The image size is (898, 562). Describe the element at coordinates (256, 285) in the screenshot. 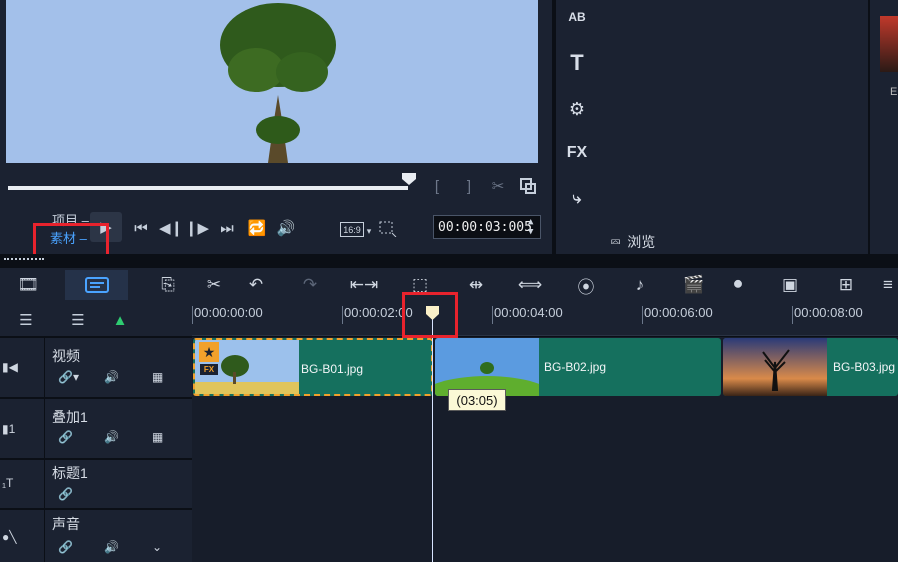

I see `undo-icon: ↶` at that location.